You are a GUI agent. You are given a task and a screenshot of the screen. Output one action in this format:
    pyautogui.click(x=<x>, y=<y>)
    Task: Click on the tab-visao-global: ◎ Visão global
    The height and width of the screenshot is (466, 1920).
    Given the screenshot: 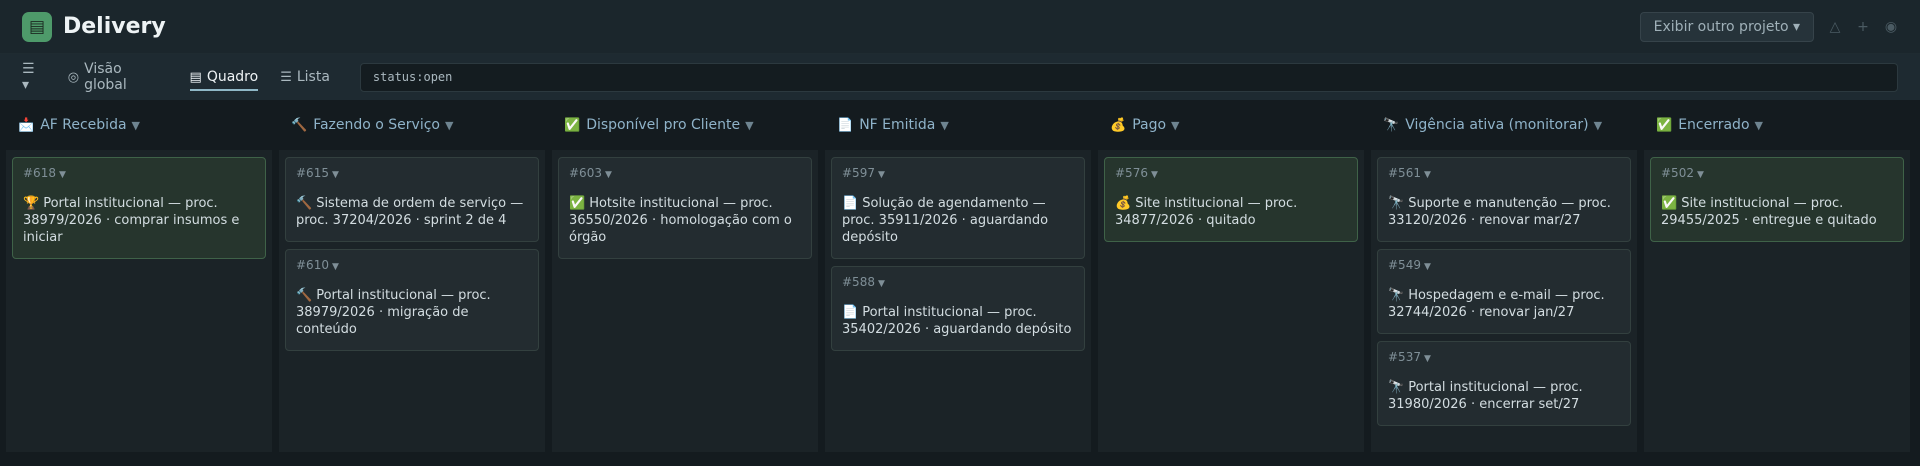 What is the action you would take?
    pyautogui.click(x=118, y=77)
    